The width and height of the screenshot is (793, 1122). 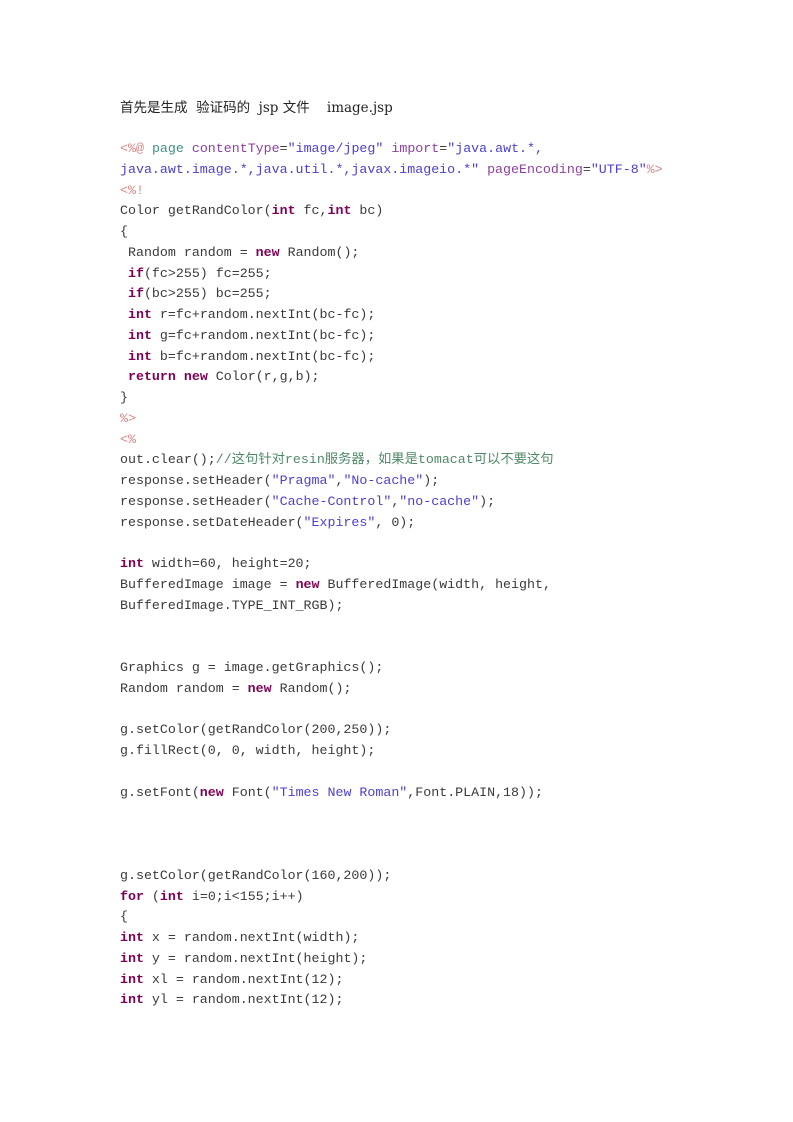 I want to click on code-line: g.setColor(getRandColor(160,200));, so click(x=391, y=876).